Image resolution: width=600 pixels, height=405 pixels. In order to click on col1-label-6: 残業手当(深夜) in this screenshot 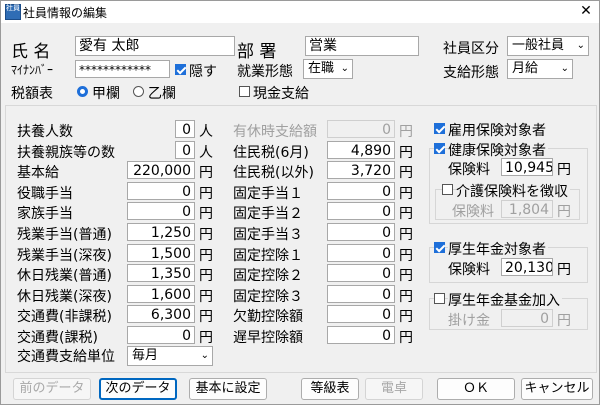, I will do `click(64, 255)`.